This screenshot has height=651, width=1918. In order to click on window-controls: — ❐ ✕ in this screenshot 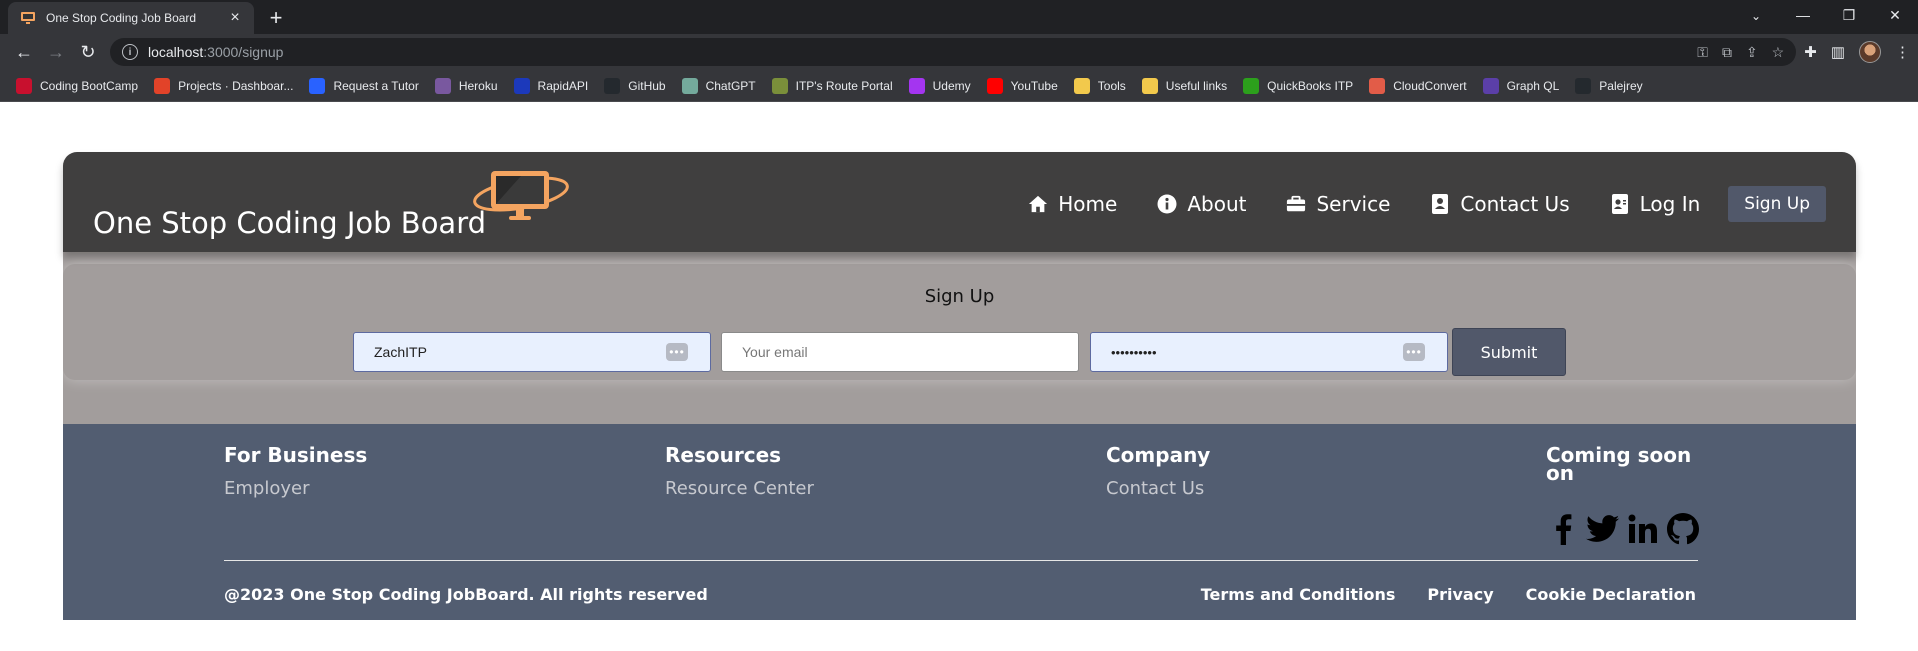, I will do `click(1849, 17)`.